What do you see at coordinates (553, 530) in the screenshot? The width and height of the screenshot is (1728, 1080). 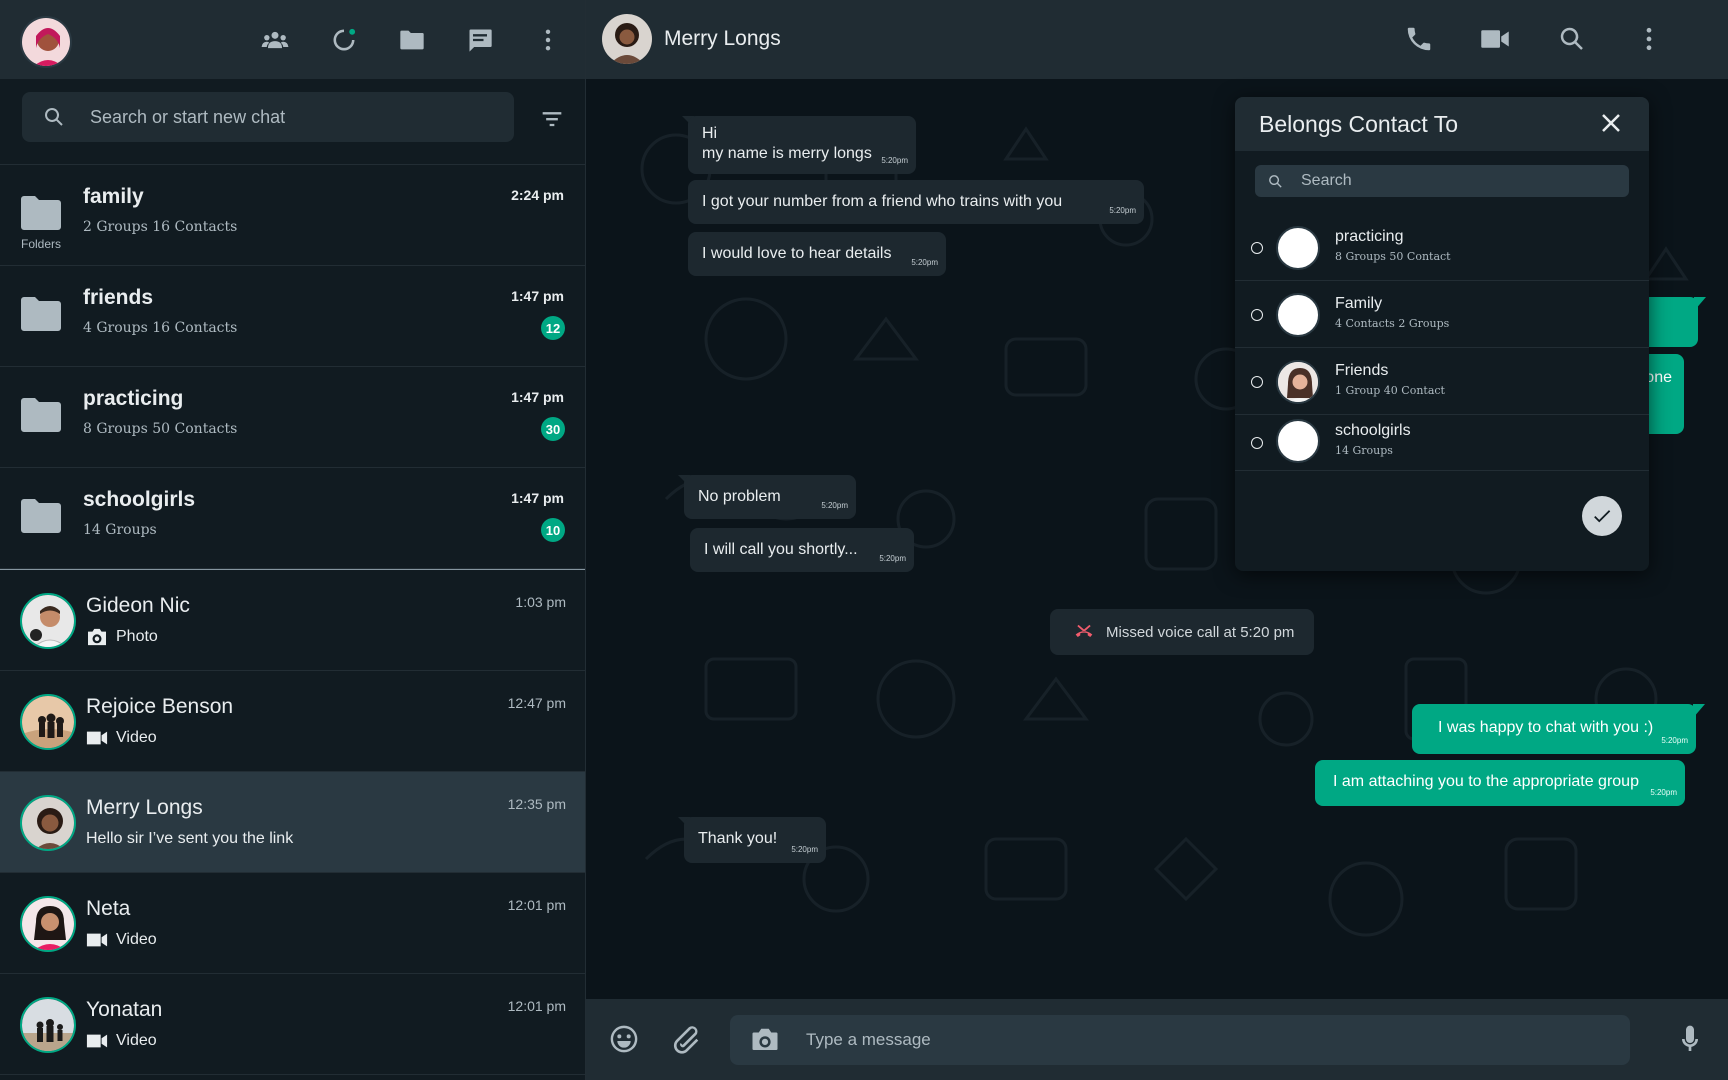 I see `unread-badge: 10` at bounding box center [553, 530].